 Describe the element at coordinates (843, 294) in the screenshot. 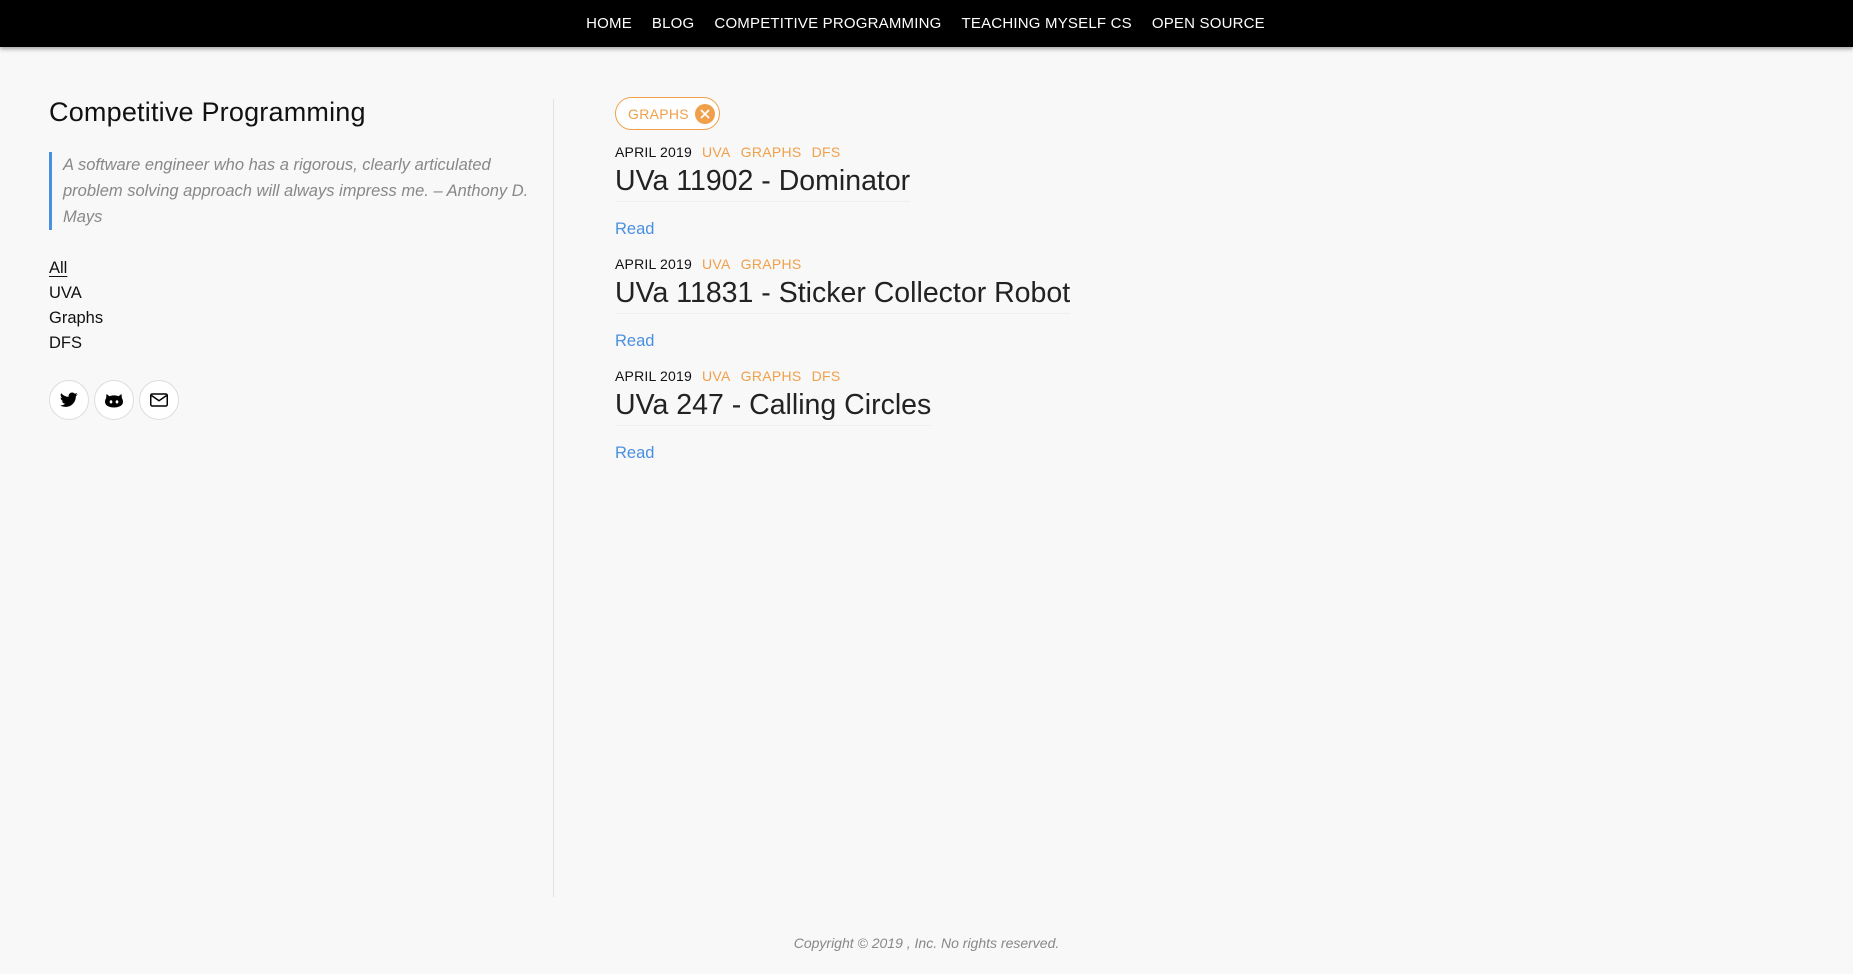

I see `post-title: UVa 11831 - Sticker Collector Robot` at that location.